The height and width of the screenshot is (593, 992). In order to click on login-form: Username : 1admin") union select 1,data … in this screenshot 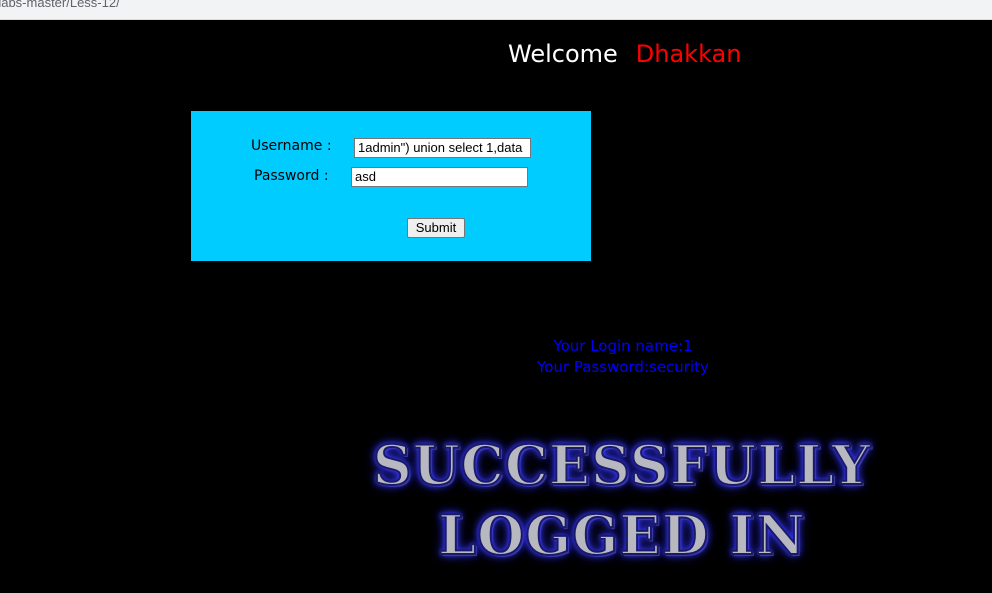, I will do `click(391, 186)`.